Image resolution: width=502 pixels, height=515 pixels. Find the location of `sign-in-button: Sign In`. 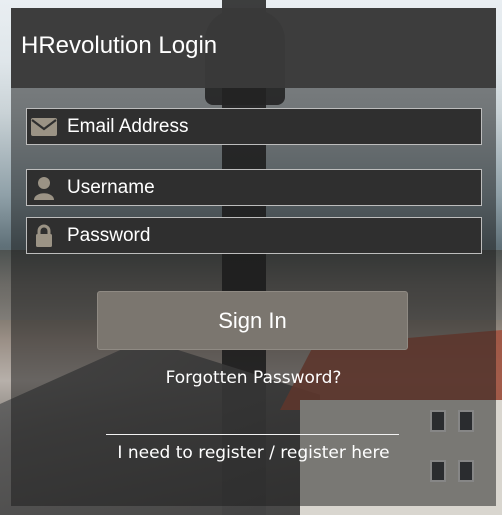

sign-in-button: Sign In is located at coordinates (252, 320).